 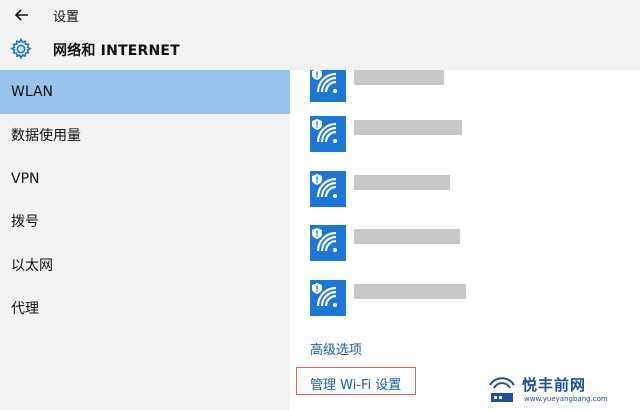 I want to click on sidebar-item-ethernet: 以太网, so click(x=145, y=266).